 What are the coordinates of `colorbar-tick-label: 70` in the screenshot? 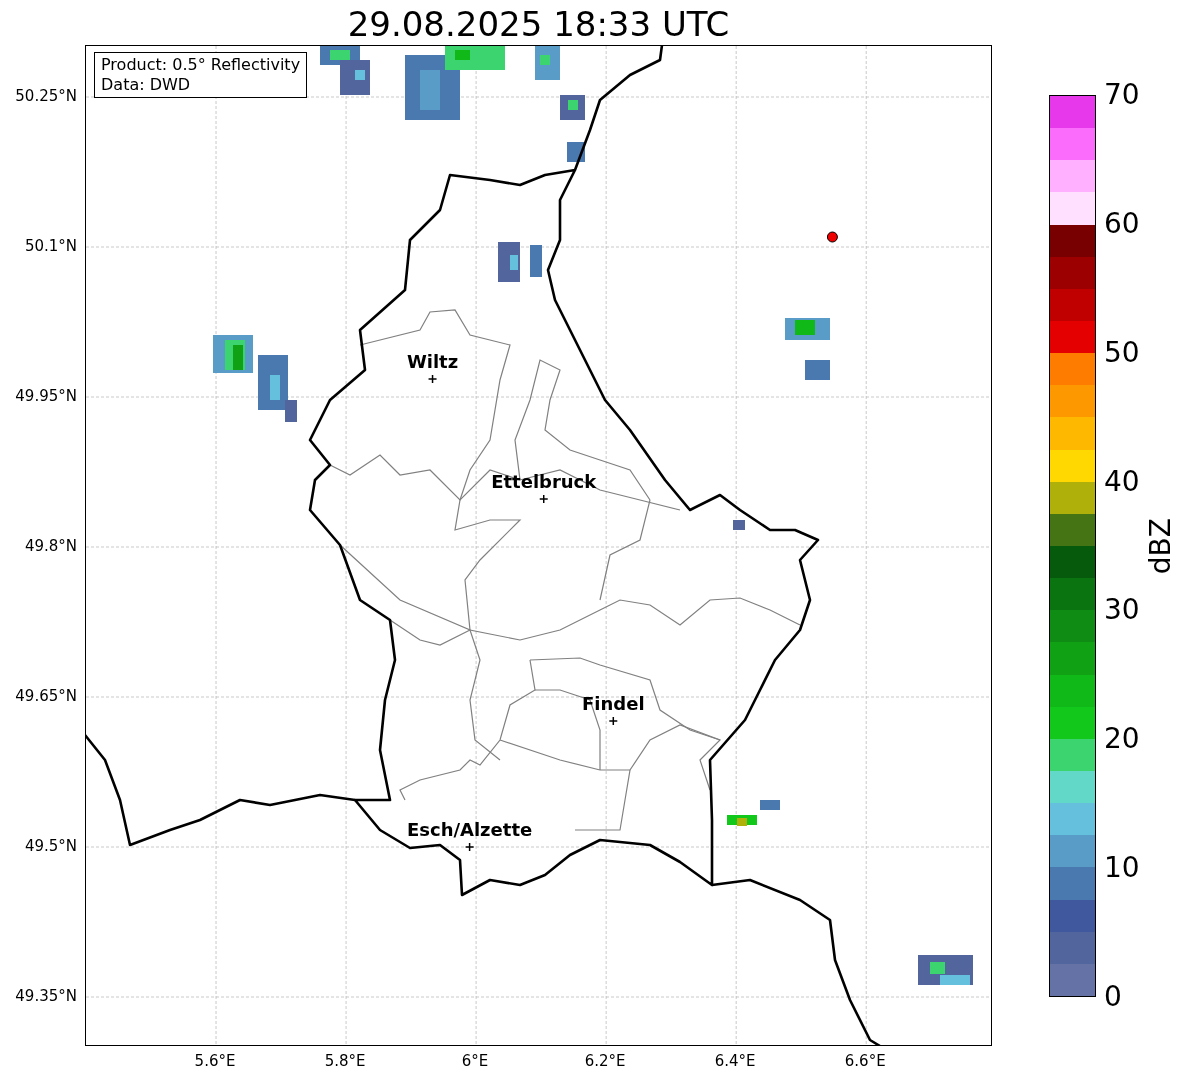 It's located at (1122, 95).